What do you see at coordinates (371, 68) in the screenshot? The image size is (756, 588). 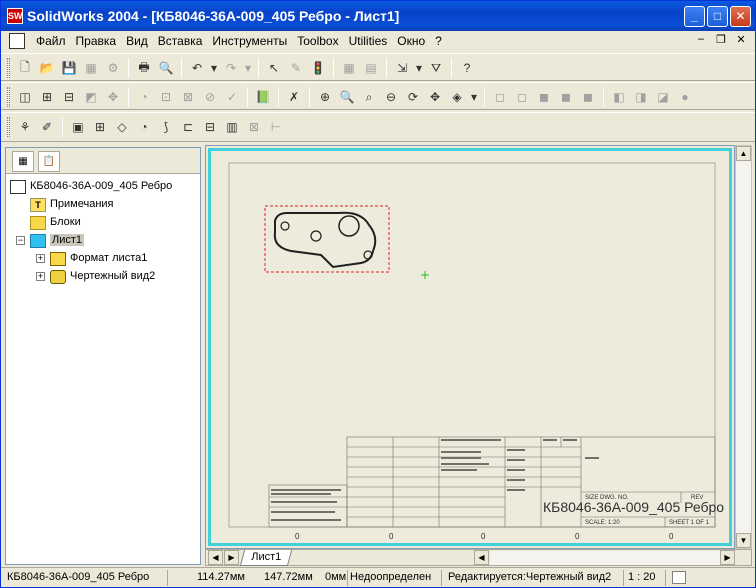 I see `table-icon: ▤` at bounding box center [371, 68].